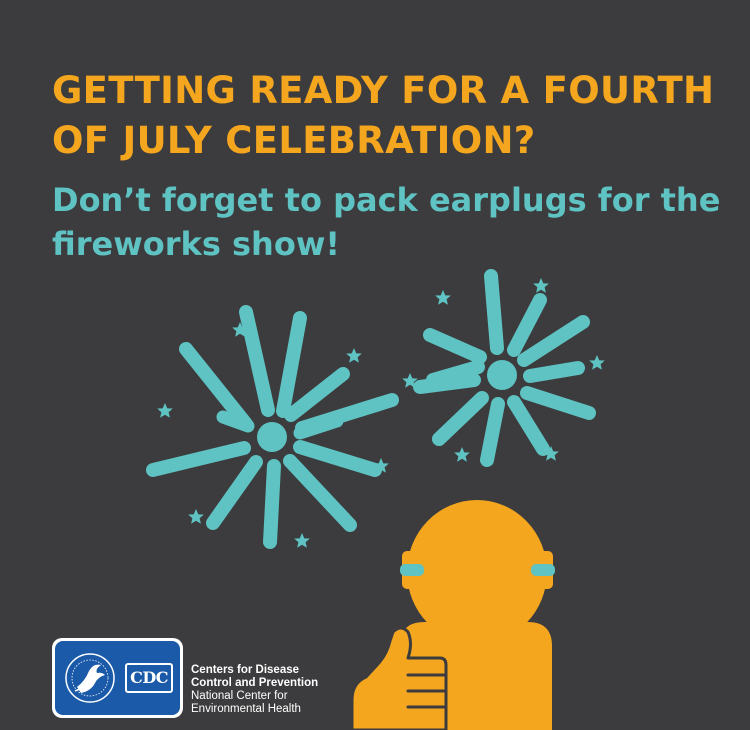 The image size is (750, 730). I want to click on org-line-3: National Center for, so click(239, 696).